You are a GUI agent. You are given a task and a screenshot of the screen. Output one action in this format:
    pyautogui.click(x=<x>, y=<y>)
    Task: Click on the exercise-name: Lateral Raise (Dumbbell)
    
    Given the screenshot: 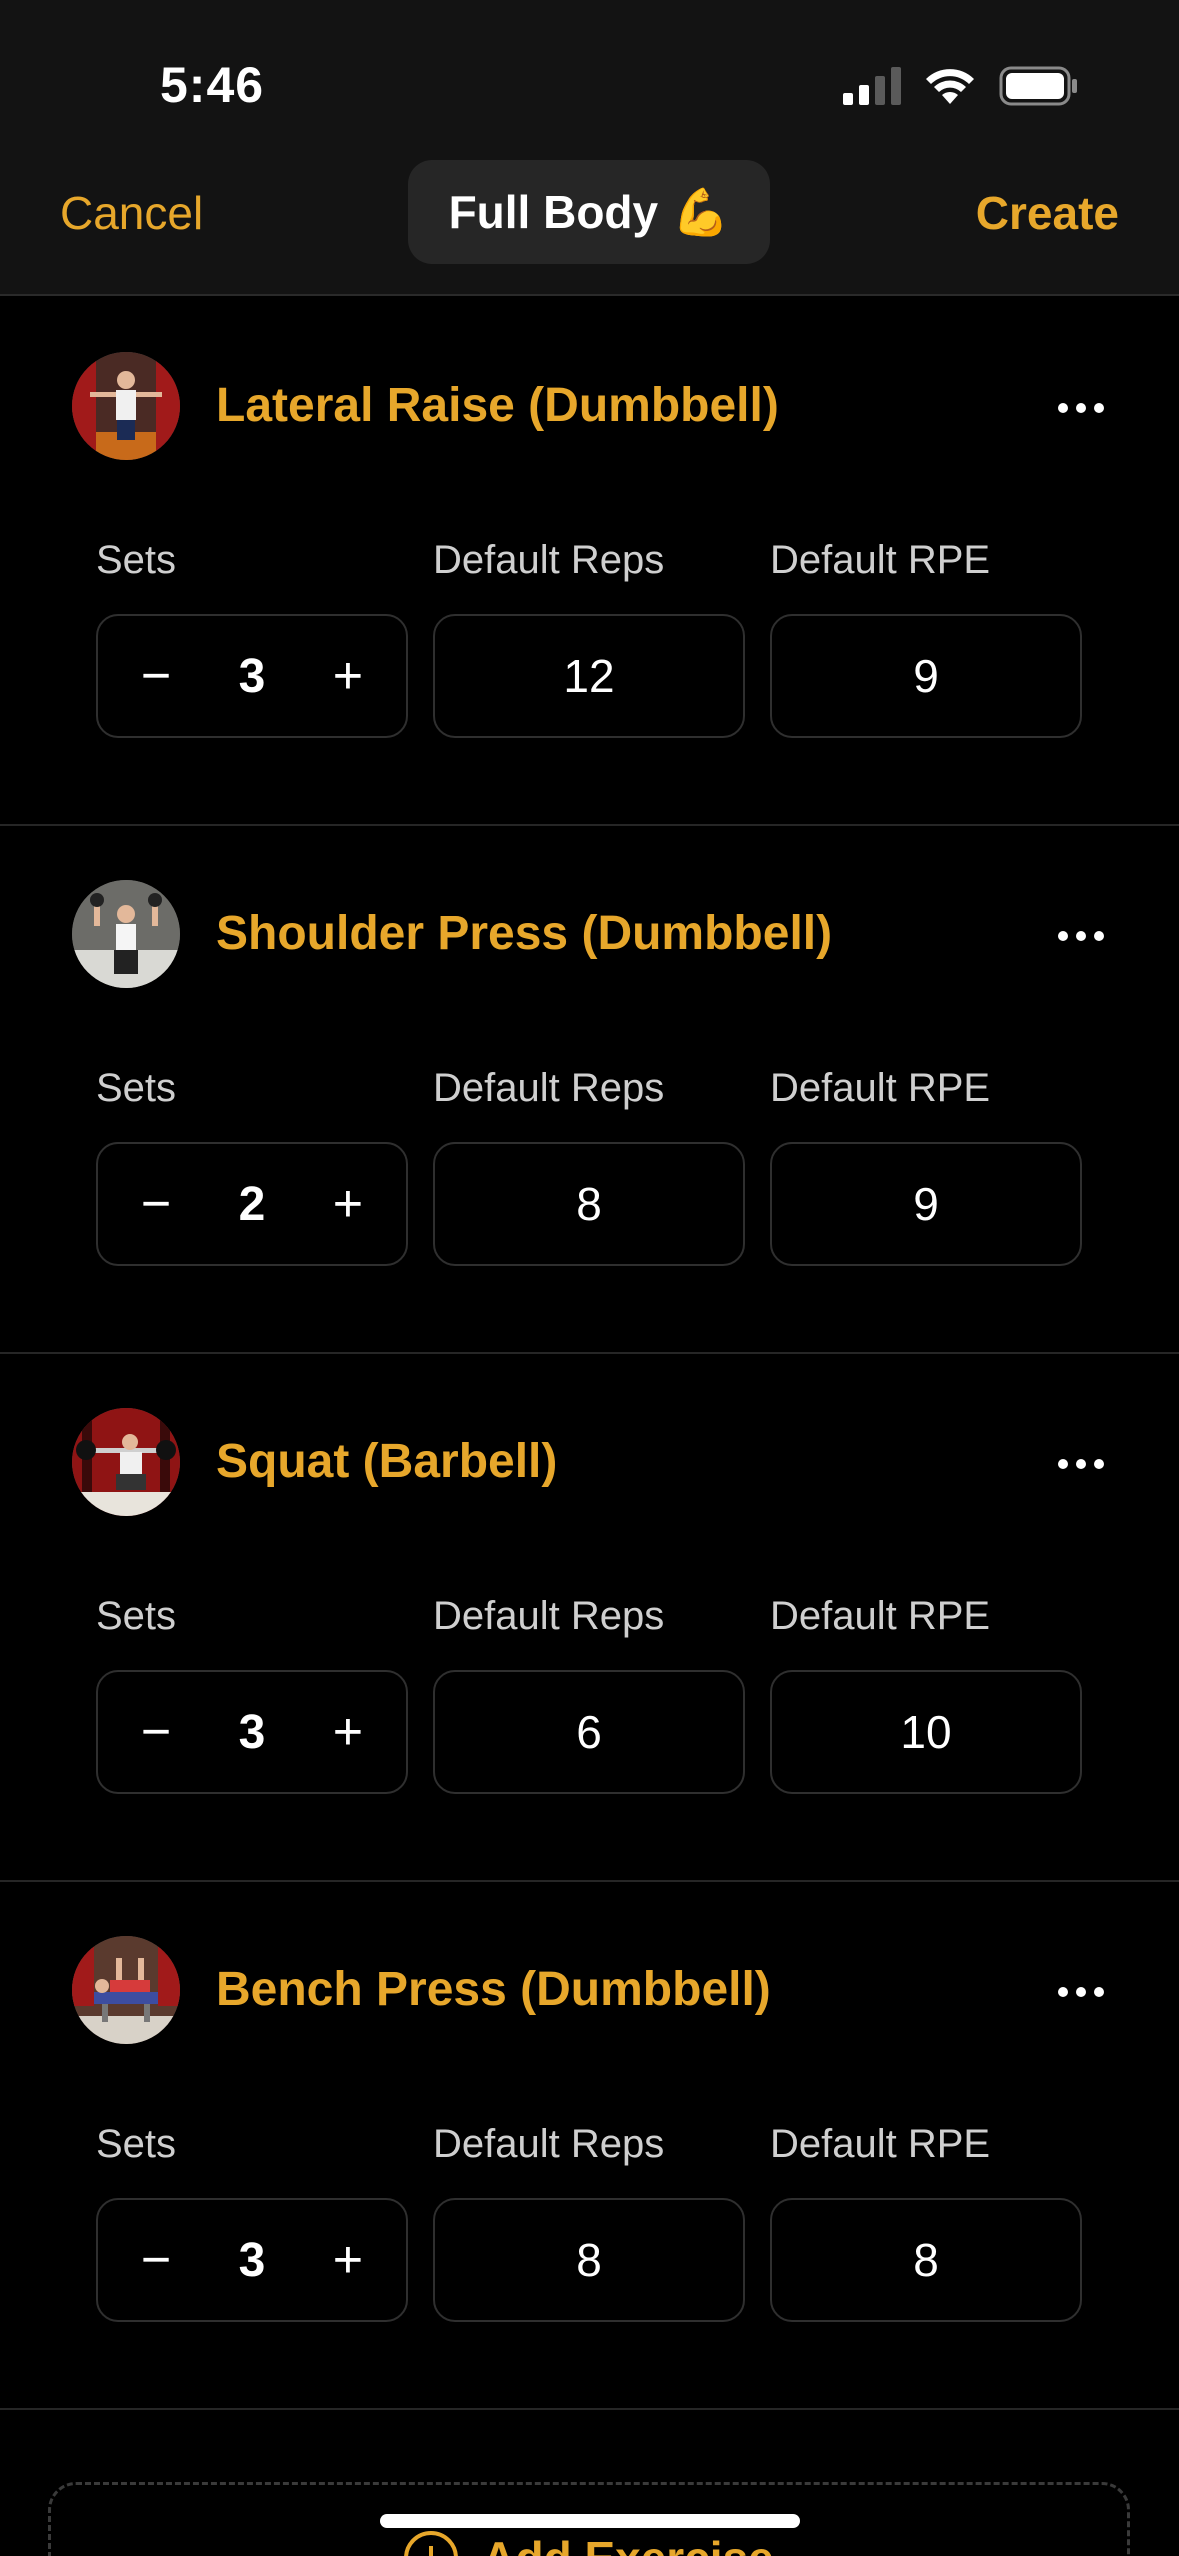 What is the action you would take?
    pyautogui.click(x=497, y=405)
    